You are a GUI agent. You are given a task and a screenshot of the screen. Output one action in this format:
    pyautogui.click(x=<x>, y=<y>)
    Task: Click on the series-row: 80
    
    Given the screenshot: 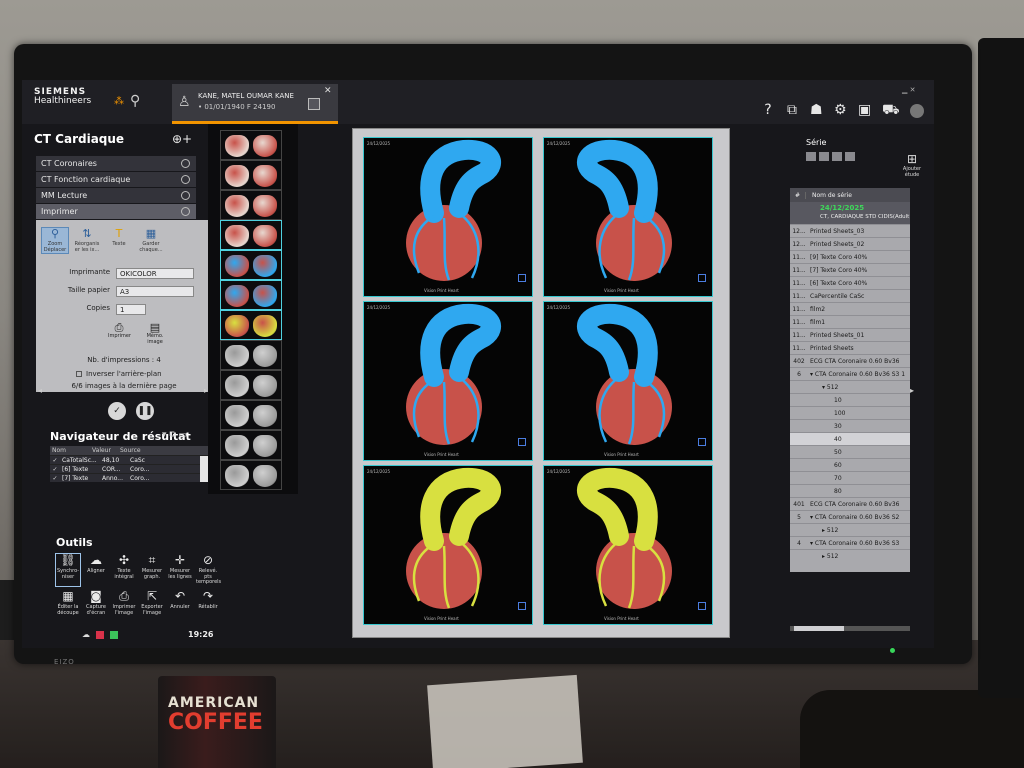 What is the action you would take?
    pyautogui.click(x=850, y=490)
    